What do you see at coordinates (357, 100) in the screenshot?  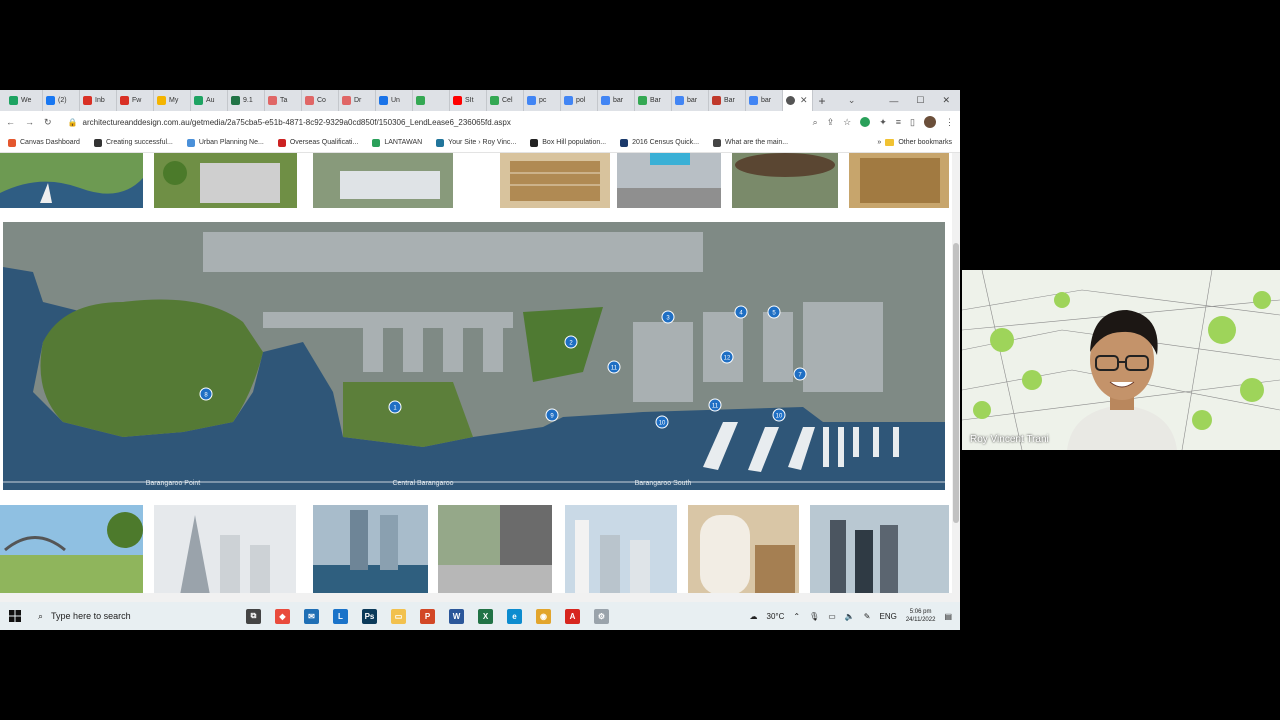 I see `browser-tab: Dr` at bounding box center [357, 100].